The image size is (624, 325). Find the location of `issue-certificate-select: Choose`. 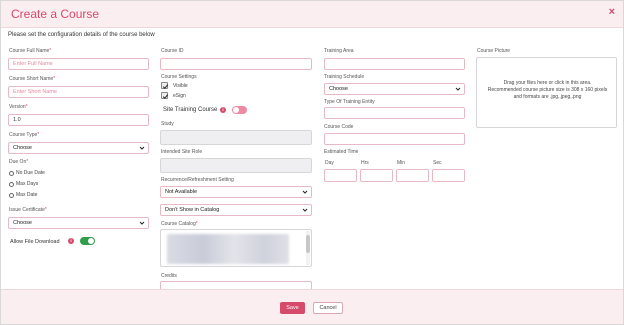

issue-certificate-select: Choose is located at coordinates (78, 223).